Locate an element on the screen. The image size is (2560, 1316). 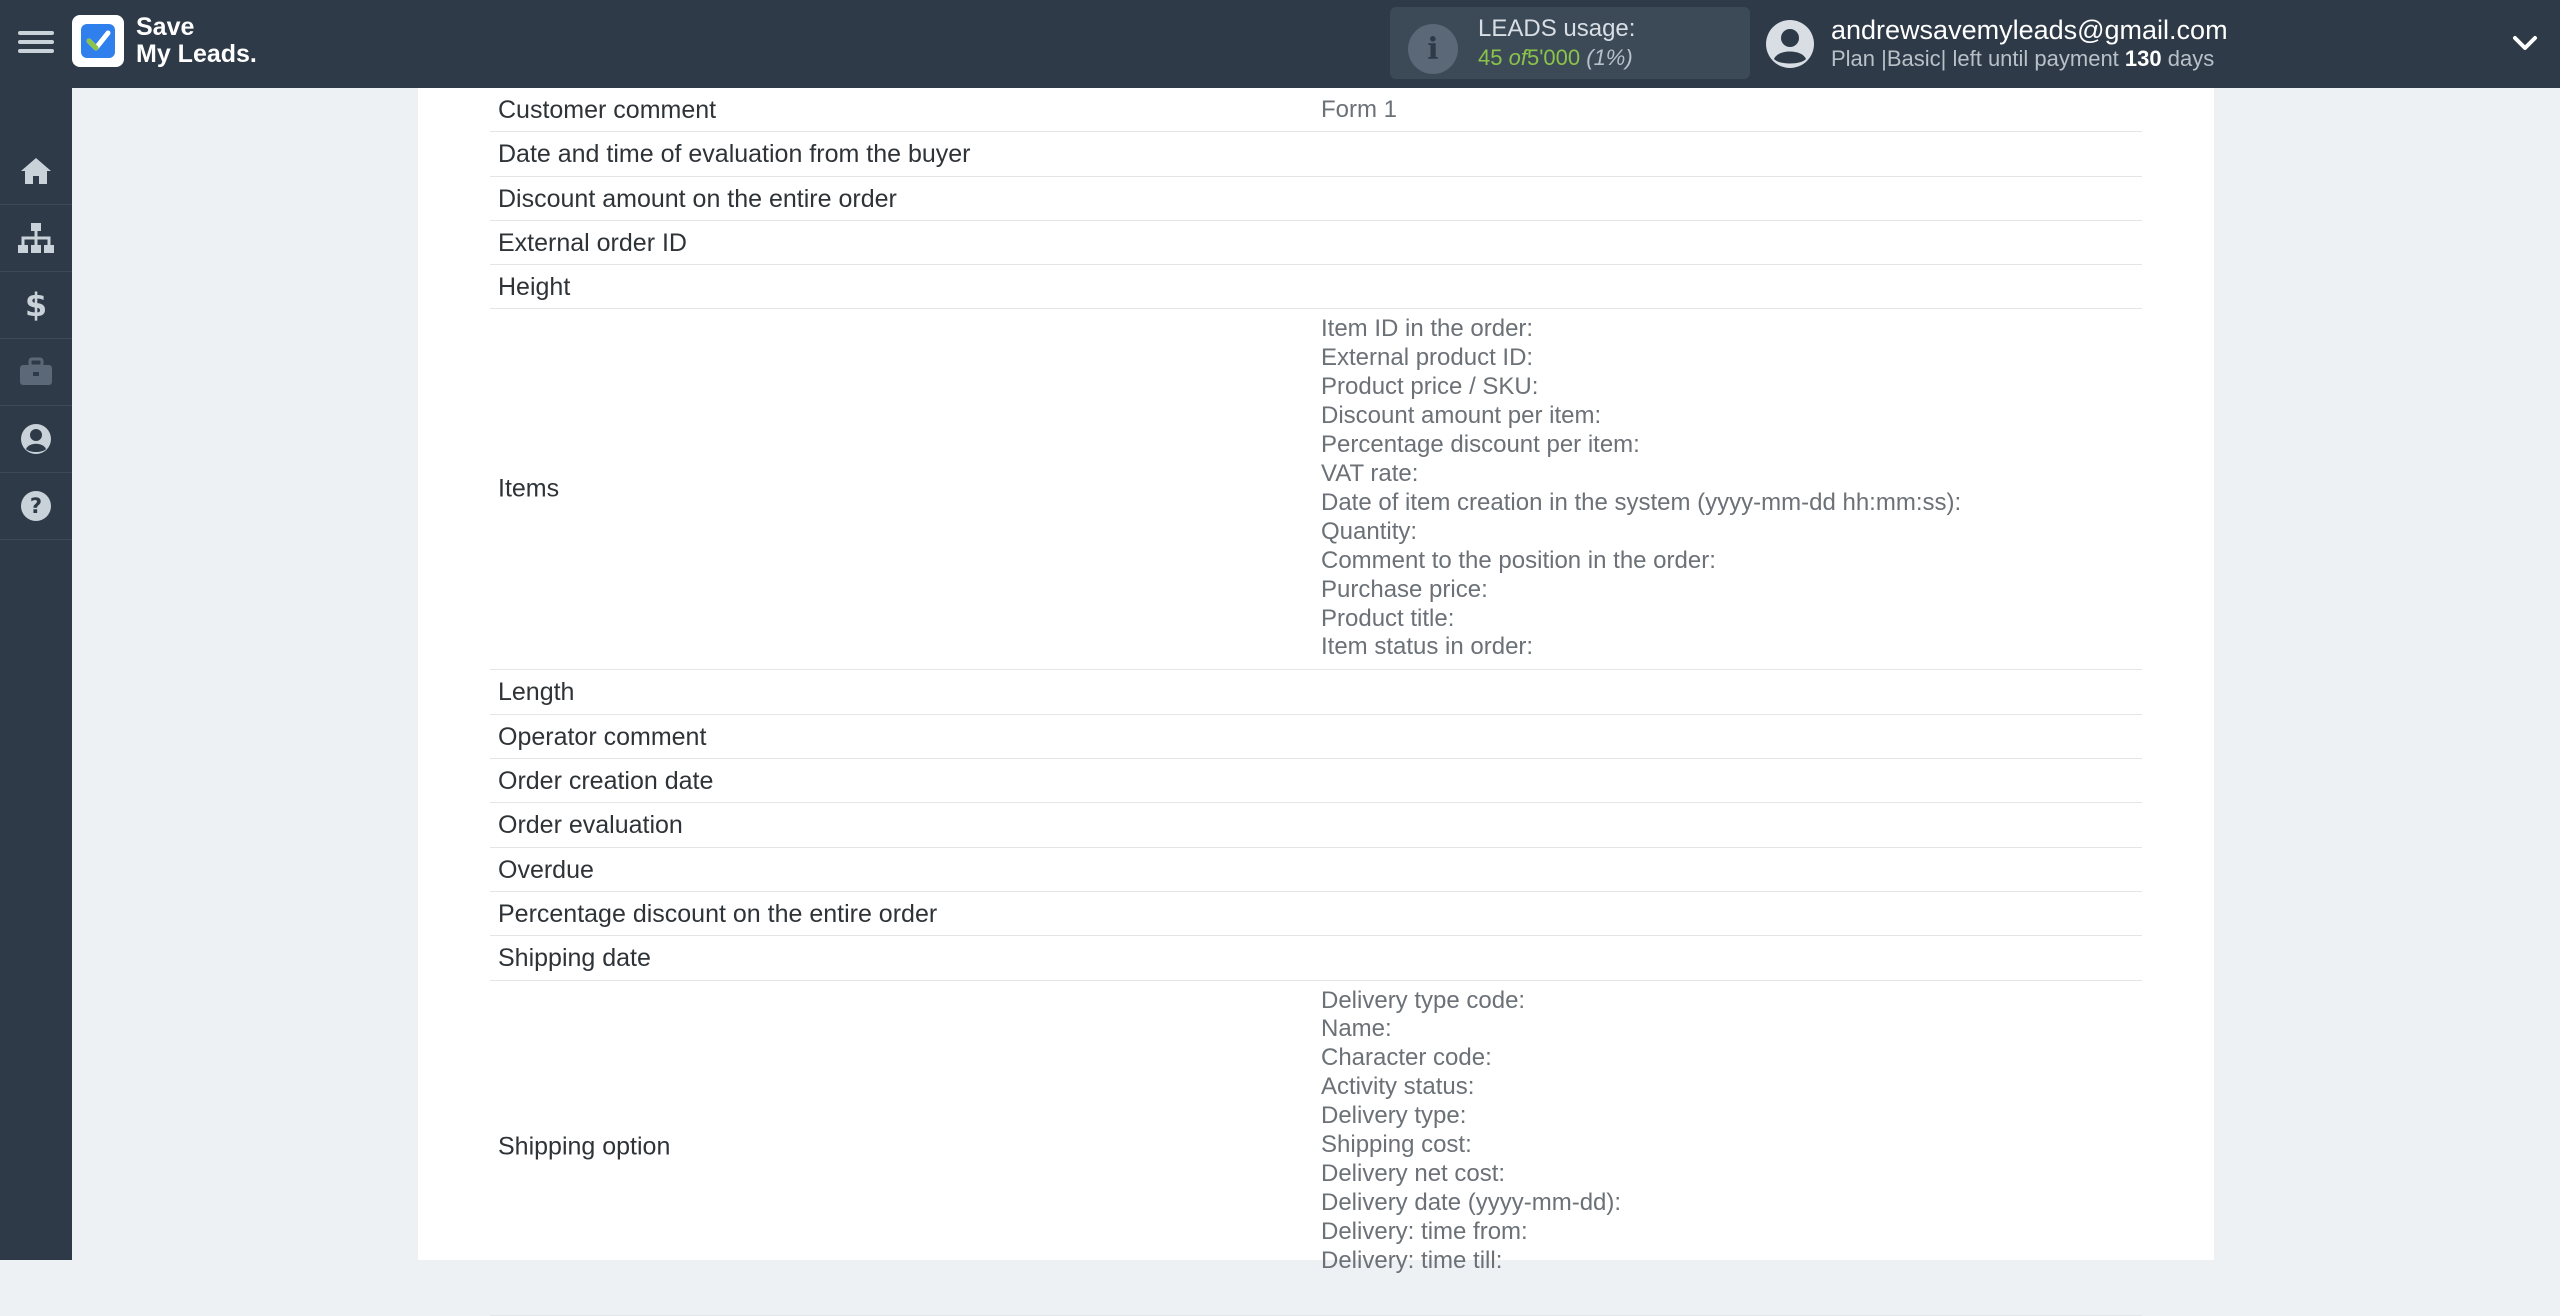
subfield: Purchase price: is located at coordinates (1404, 589).